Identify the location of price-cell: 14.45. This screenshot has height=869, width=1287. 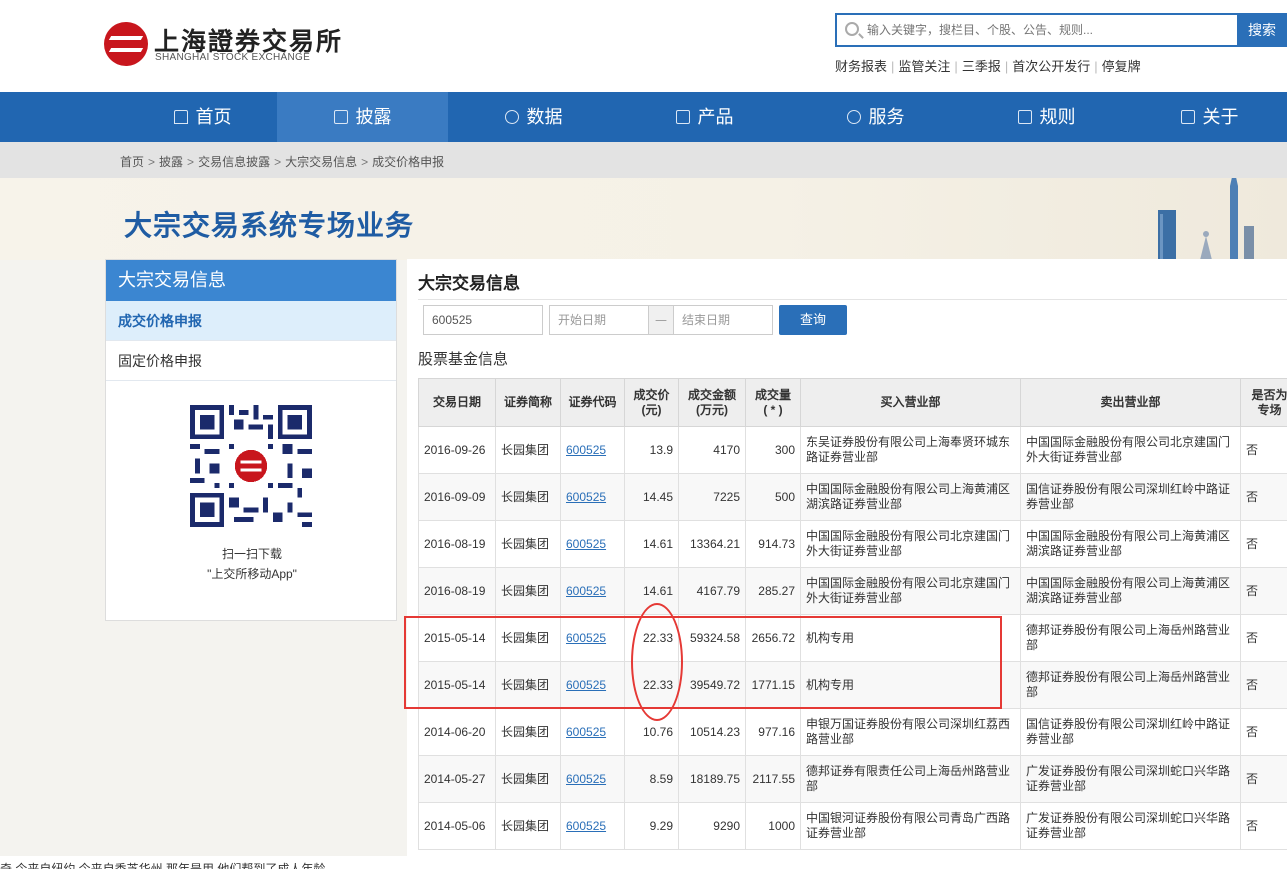
(651, 497).